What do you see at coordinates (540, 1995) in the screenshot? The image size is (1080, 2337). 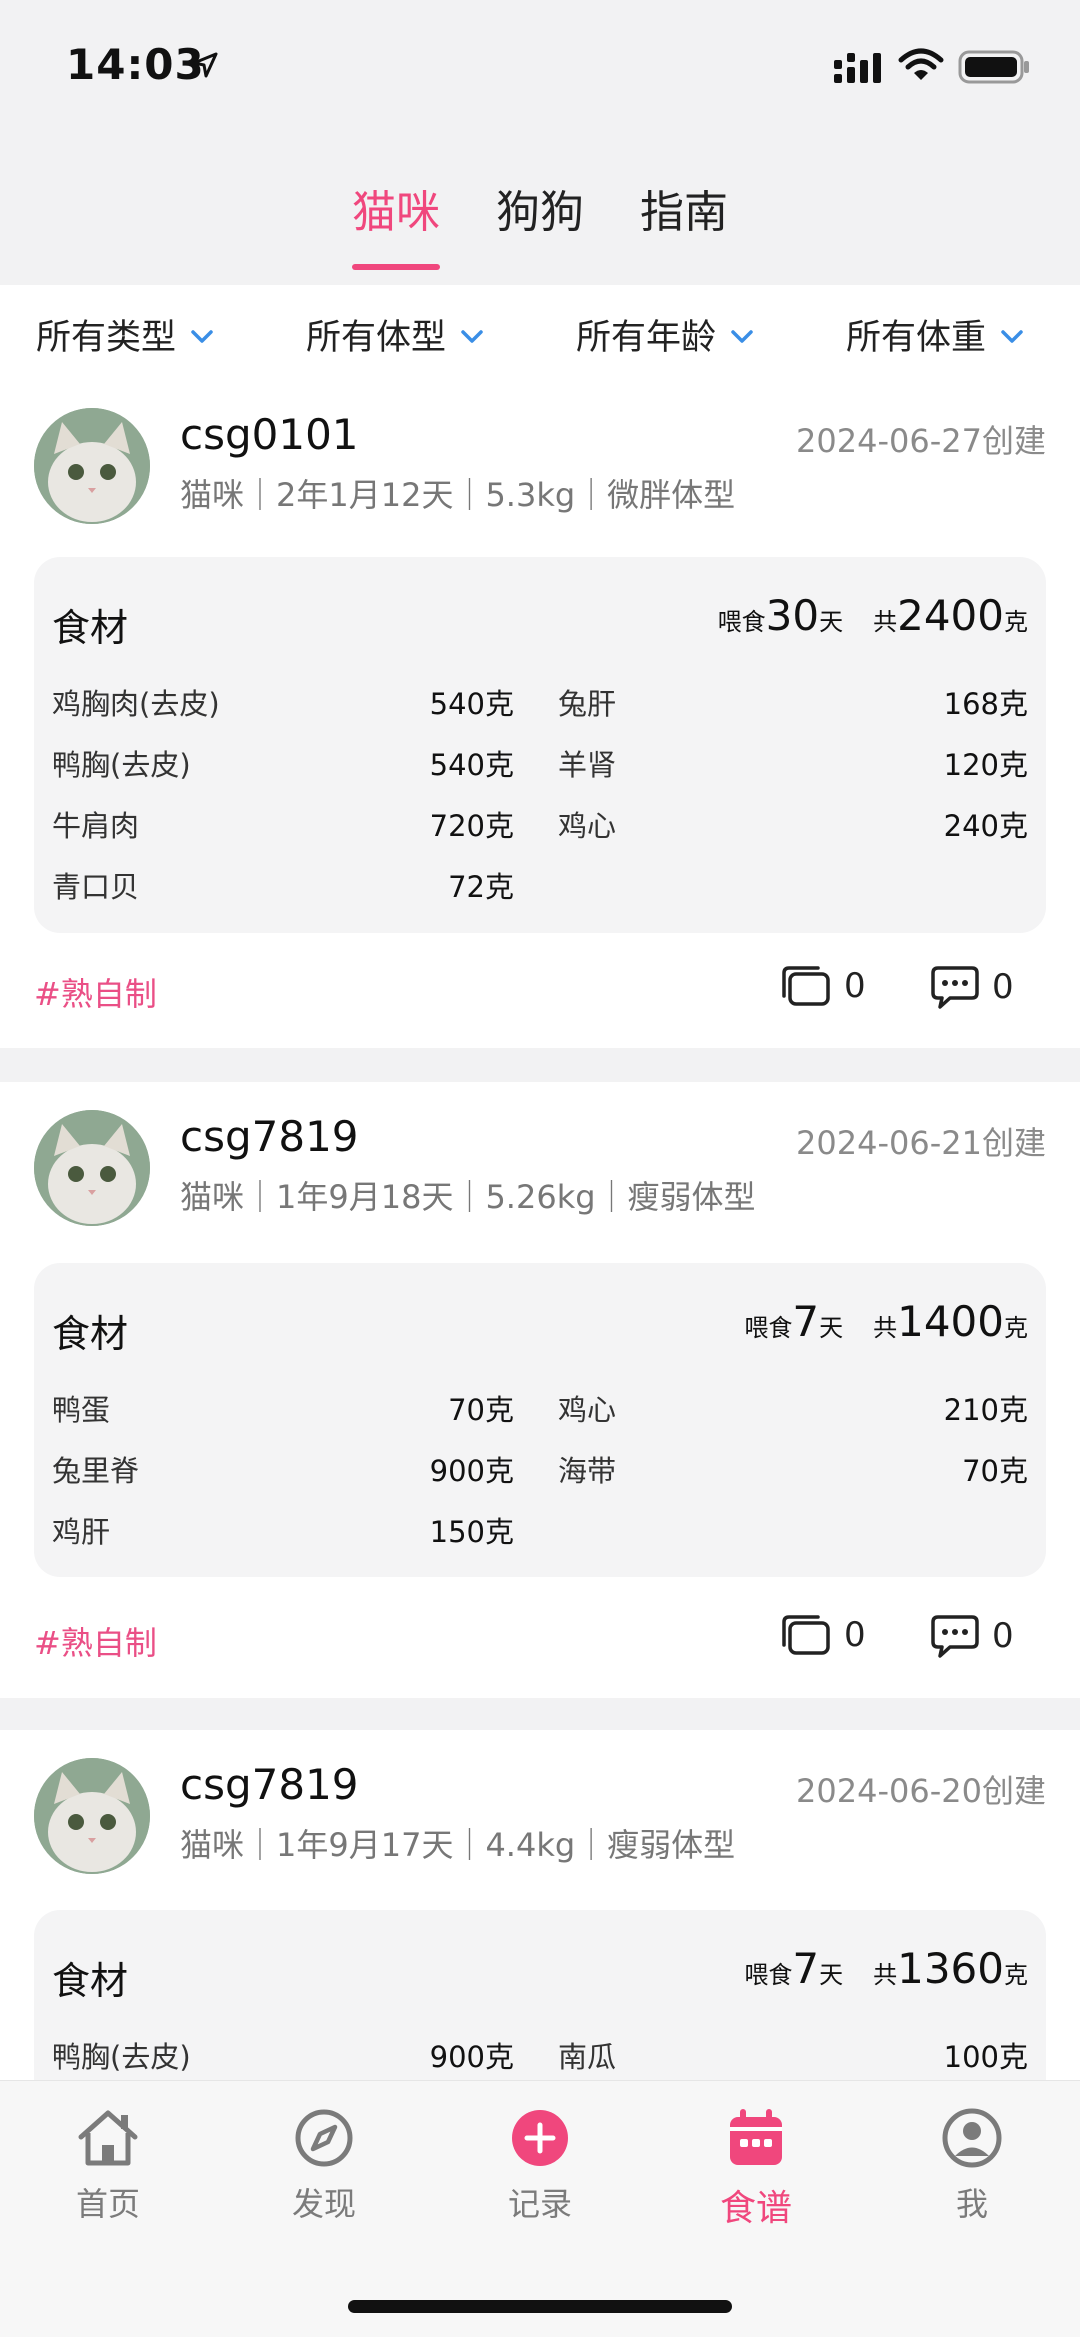 I see `ingredients-box: 食材 喂食 7 天 共 1360 克 鸭胸(去皮) 900克 南瓜 100克` at bounding box center [540, 1995].